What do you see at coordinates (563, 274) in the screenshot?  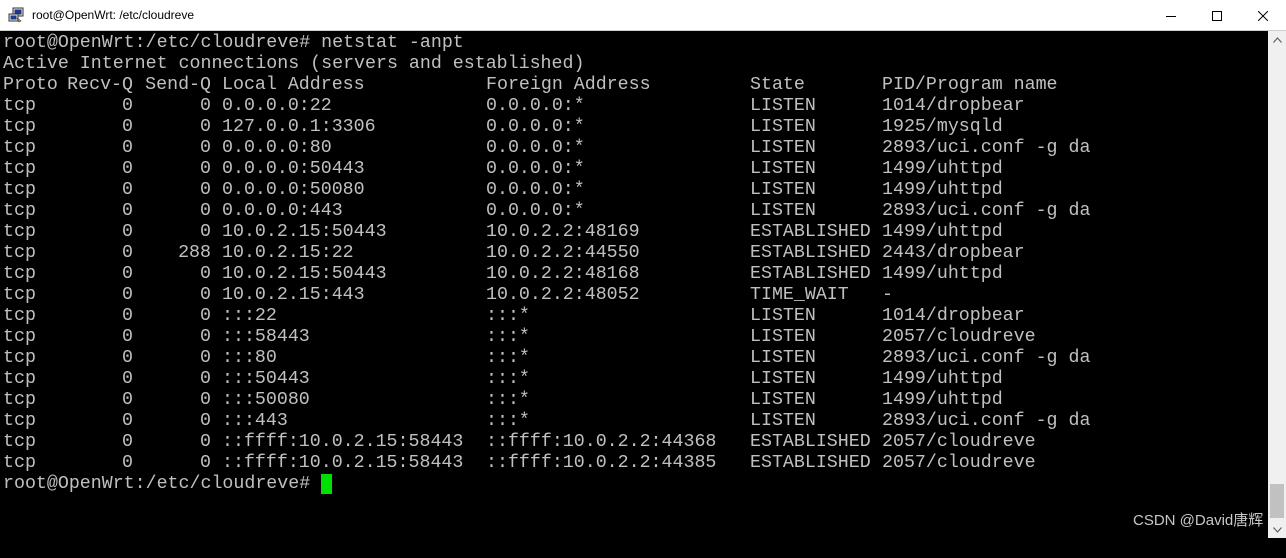 I see `cell-foreign: 10.0.2.2:48168` at bounding box center [563, 274].